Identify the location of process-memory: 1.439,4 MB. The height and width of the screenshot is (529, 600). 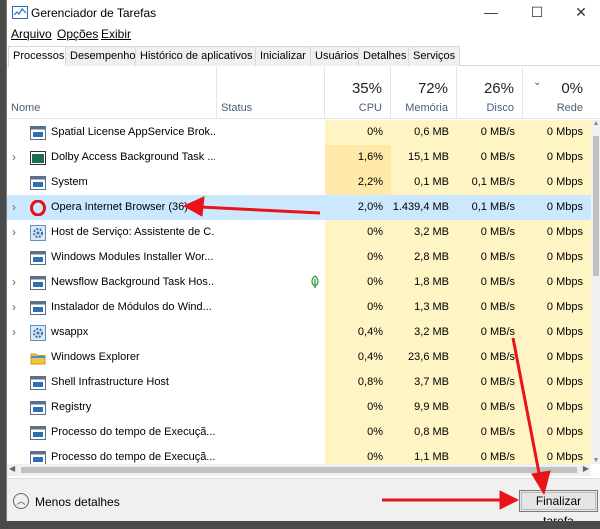
(424, 207).